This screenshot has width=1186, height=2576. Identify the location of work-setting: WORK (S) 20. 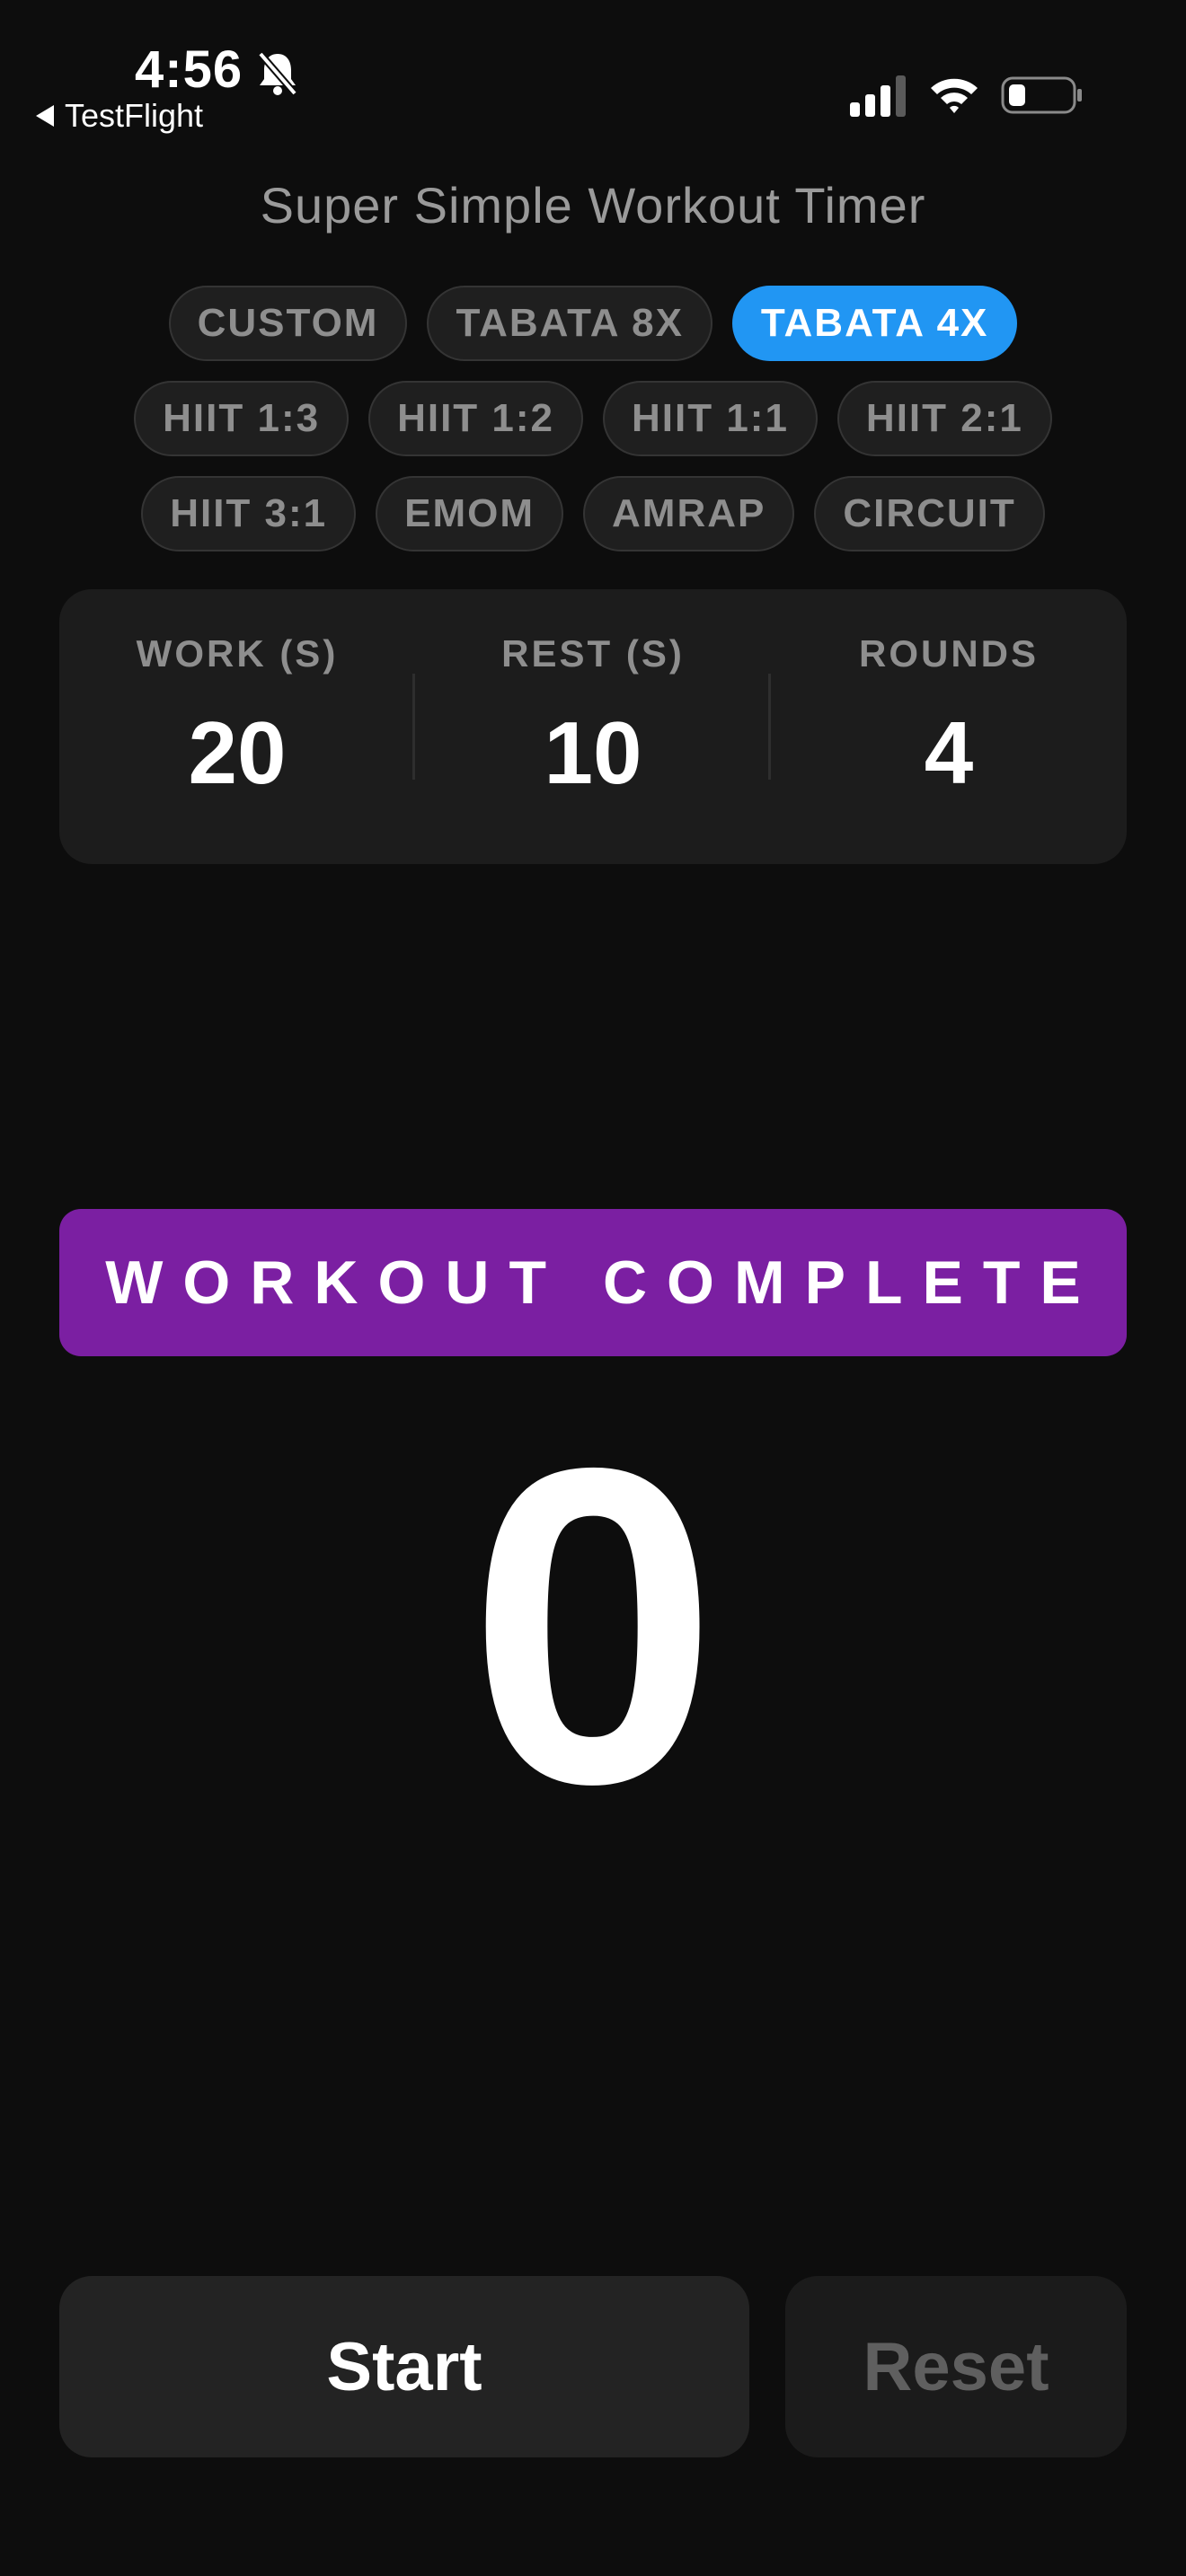
(237, 726).